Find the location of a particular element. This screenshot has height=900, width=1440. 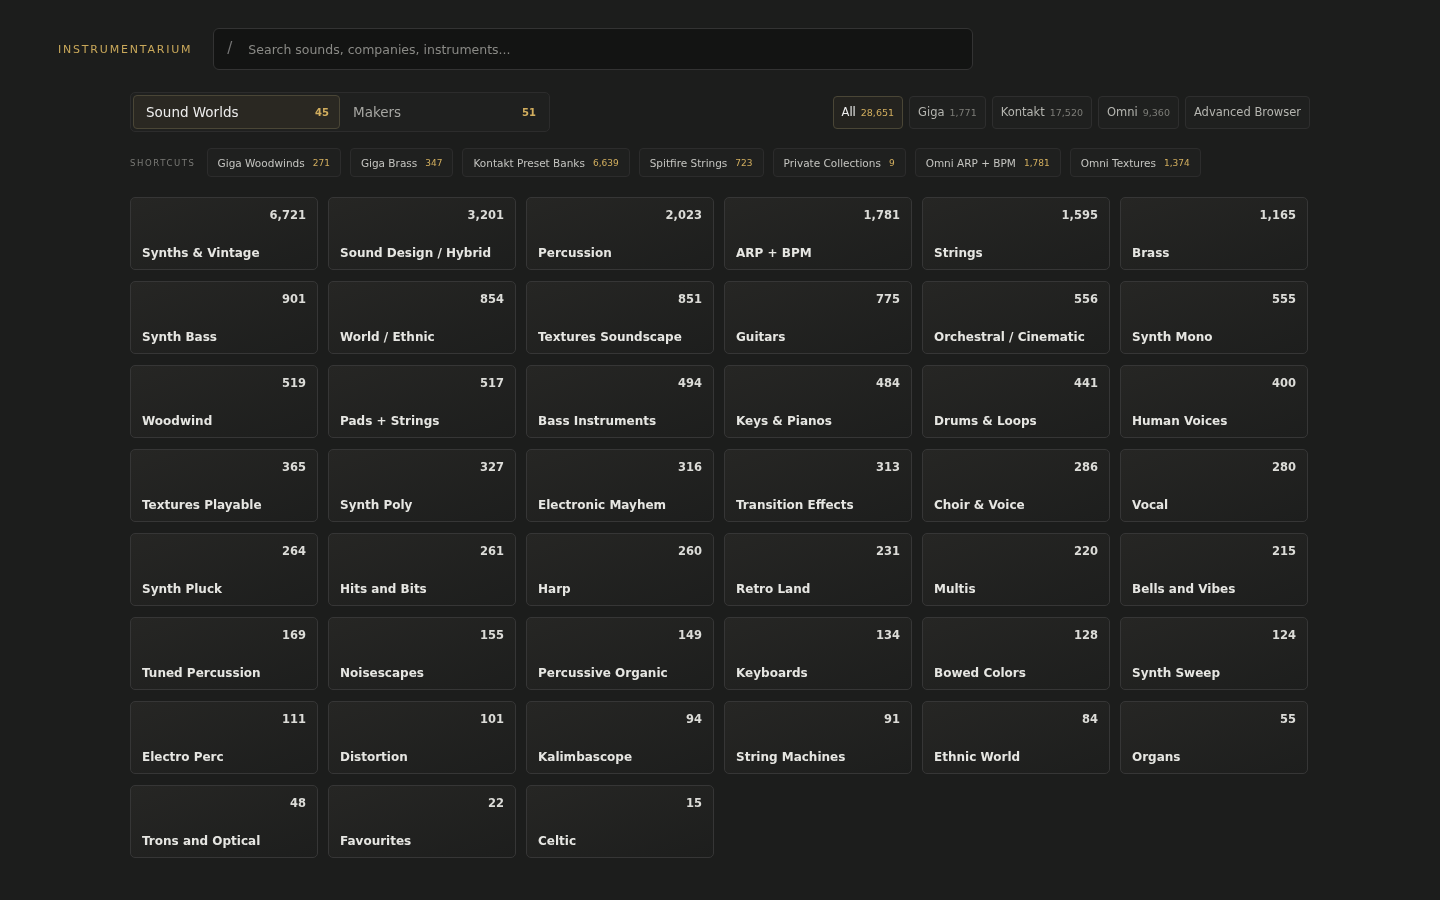

category-card: 94 Kalimbascope is located at coordinates (620, 737).